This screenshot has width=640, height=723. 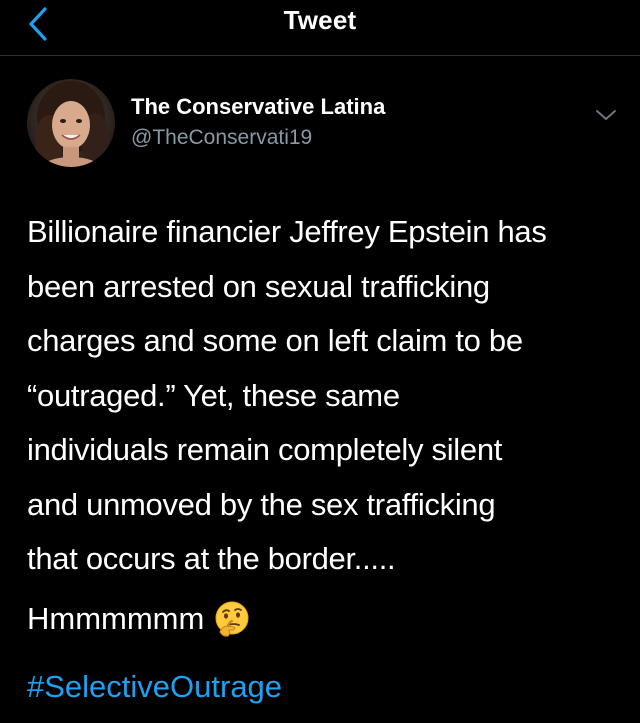 I want to click on chevron-down-icon, so click(x=606, y=115).